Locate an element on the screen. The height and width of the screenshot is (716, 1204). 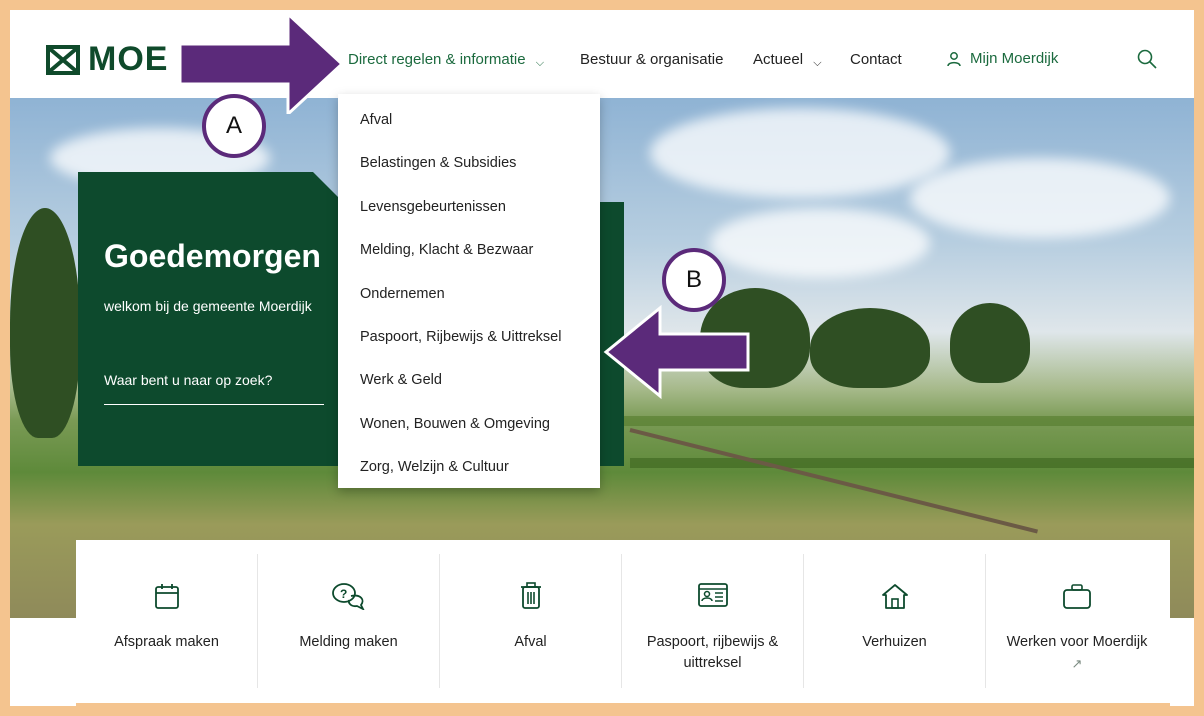
site-logo: MOE is located at coordinates (107, 59).